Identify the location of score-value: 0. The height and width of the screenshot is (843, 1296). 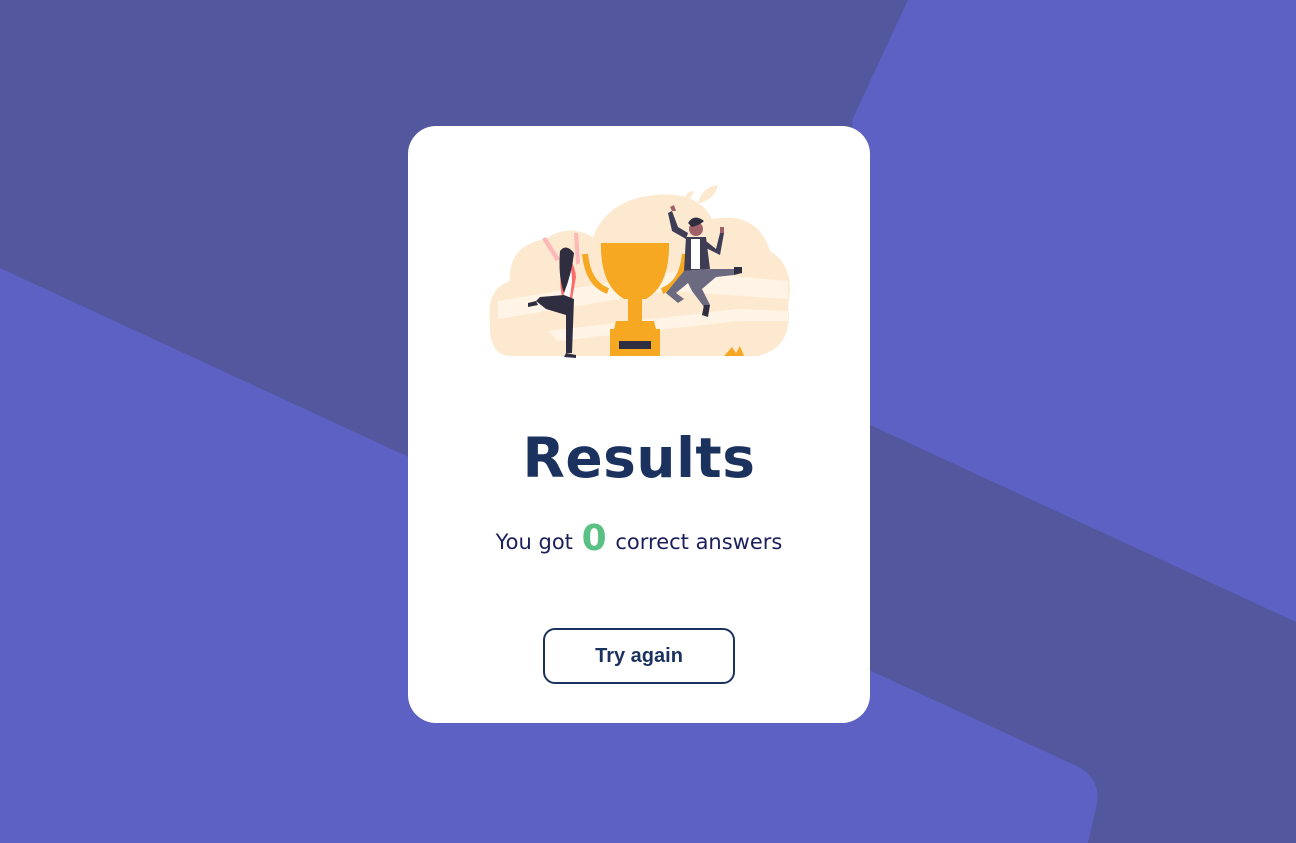
(594, 538).